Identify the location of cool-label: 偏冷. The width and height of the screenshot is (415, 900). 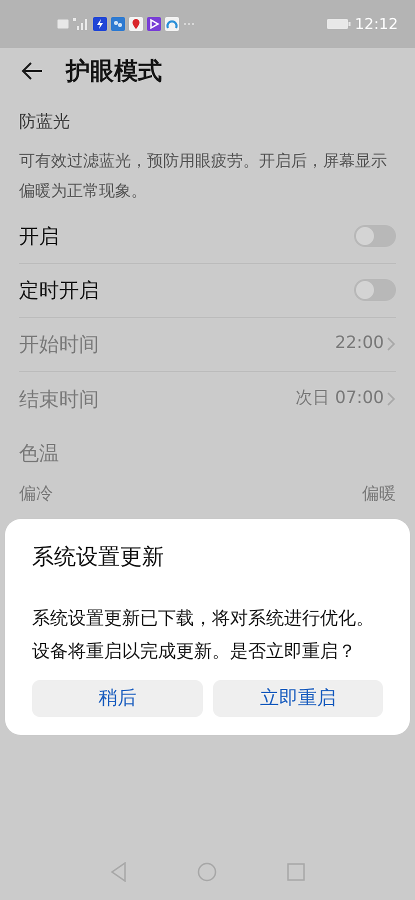
(36, 494).